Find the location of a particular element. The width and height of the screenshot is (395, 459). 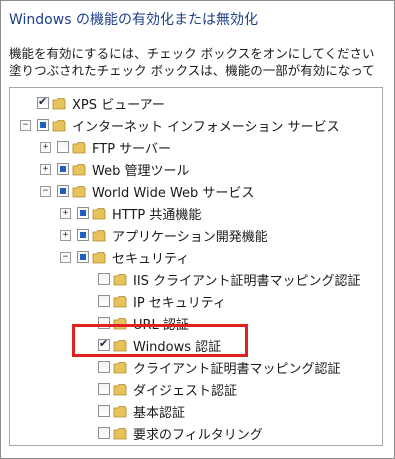

tree-item-security: − セキュリティ is located at coordinates (124, 257).